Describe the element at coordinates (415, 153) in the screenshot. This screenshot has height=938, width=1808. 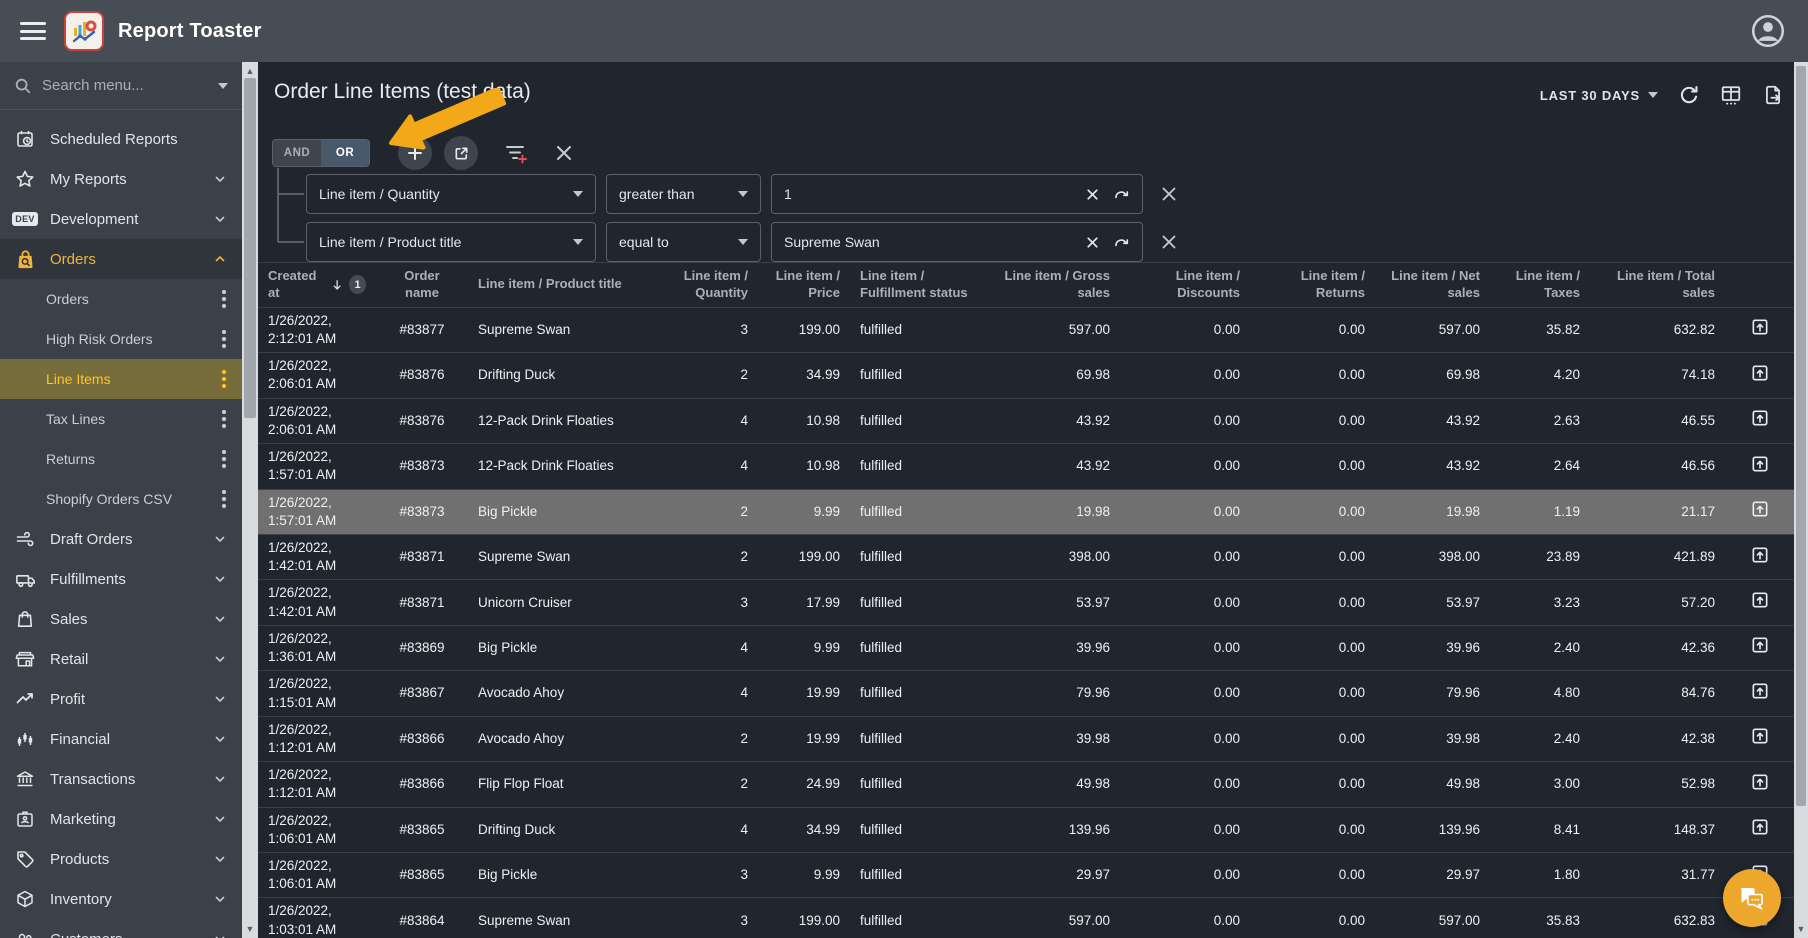
I see `add-filter-button` at that location.